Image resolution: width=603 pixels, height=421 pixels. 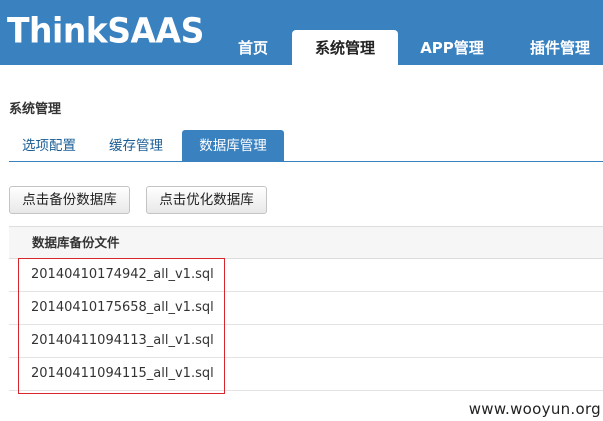 What do you see at coordinates (35, 109) in the screenshot?
I see `page-title: 系统管理` at bounding box center [35, 109].